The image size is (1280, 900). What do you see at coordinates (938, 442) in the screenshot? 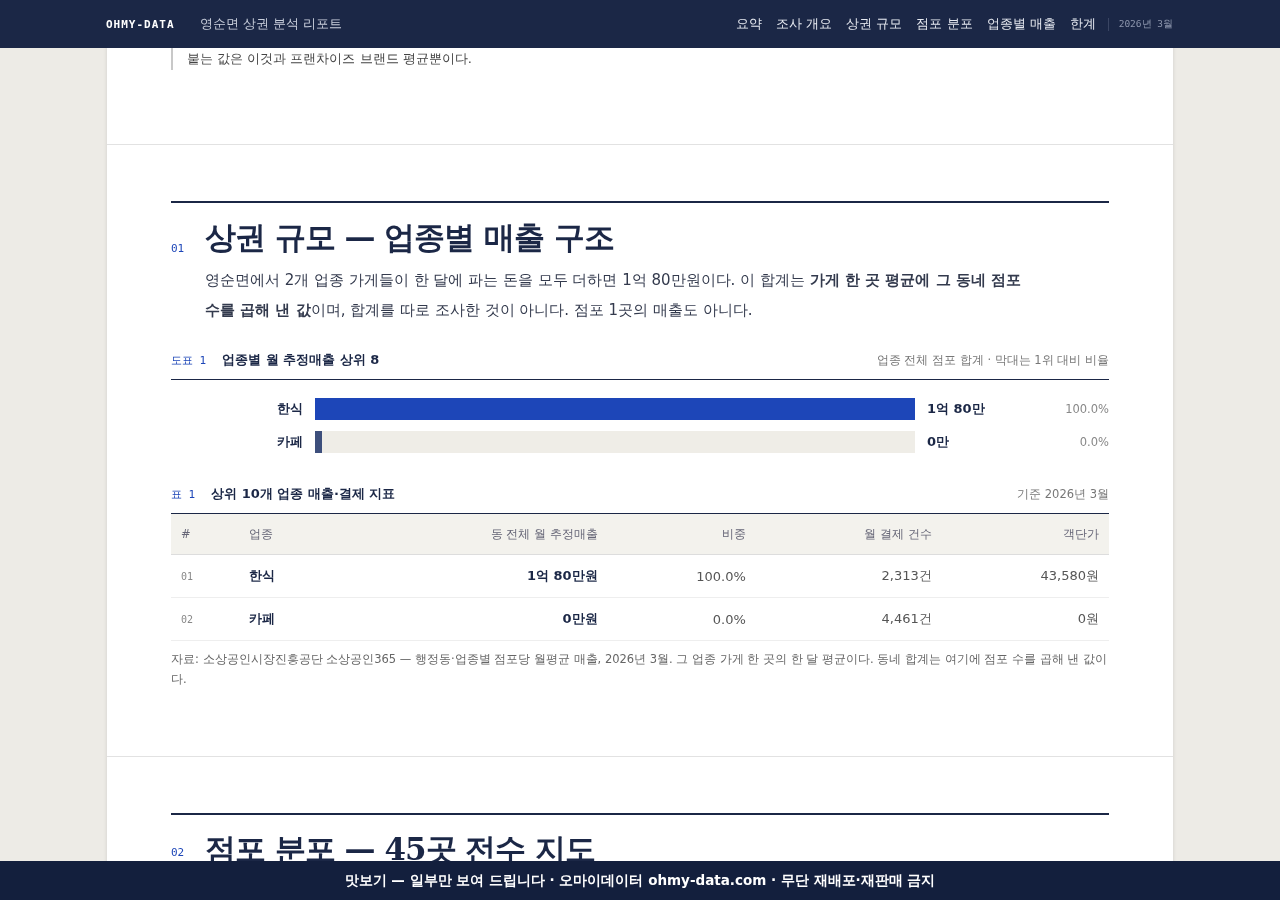
I see `bar-value: 0만` at bounding box center [938, 442].